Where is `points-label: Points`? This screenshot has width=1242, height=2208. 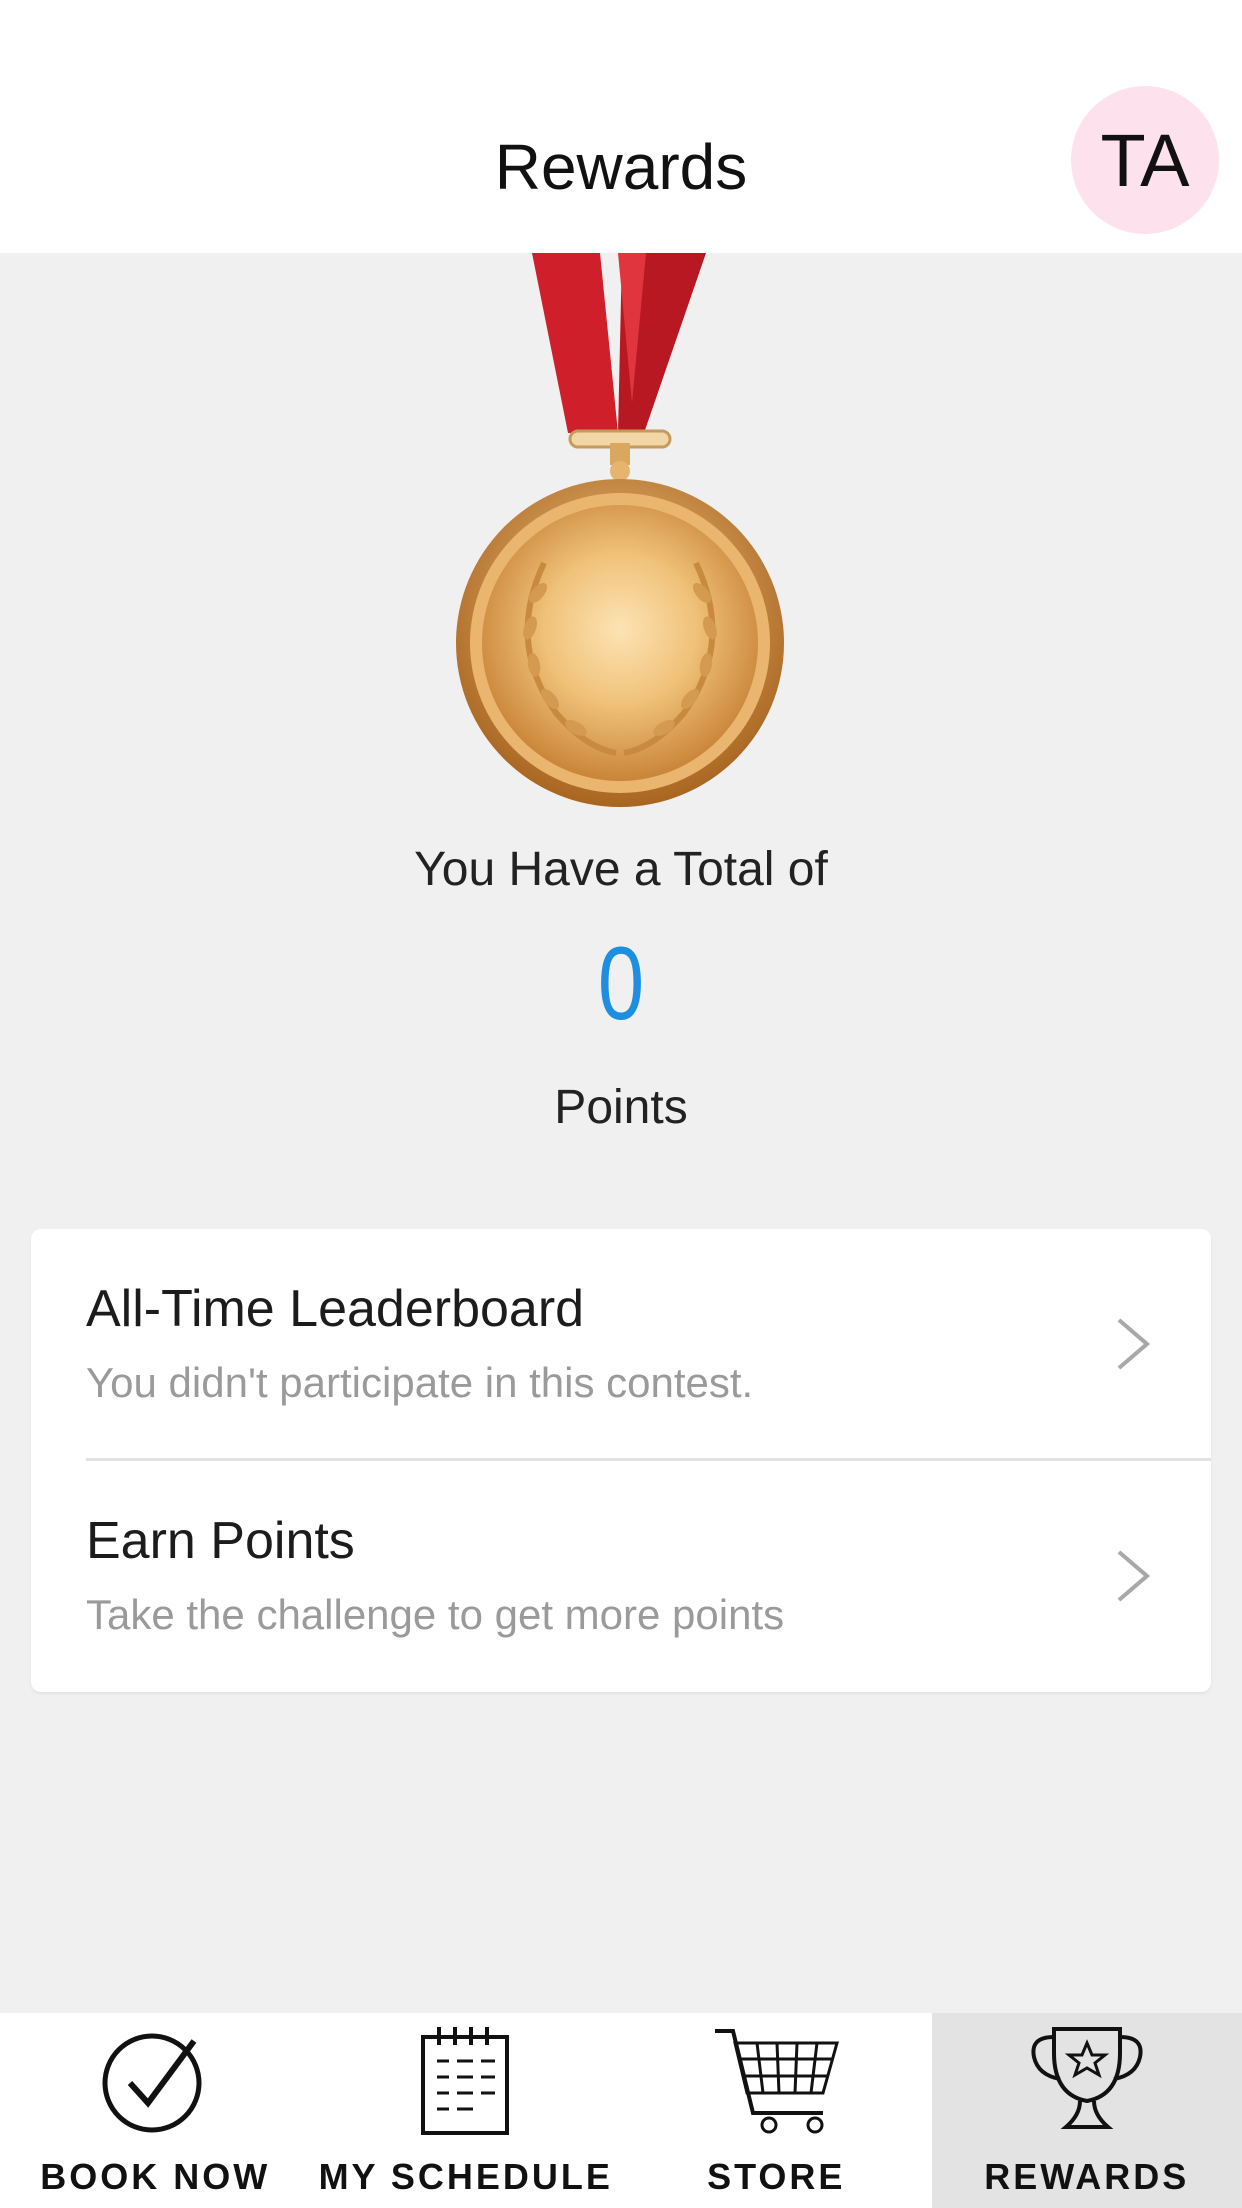 points-label: Points is located at coordinates (621, 1107).